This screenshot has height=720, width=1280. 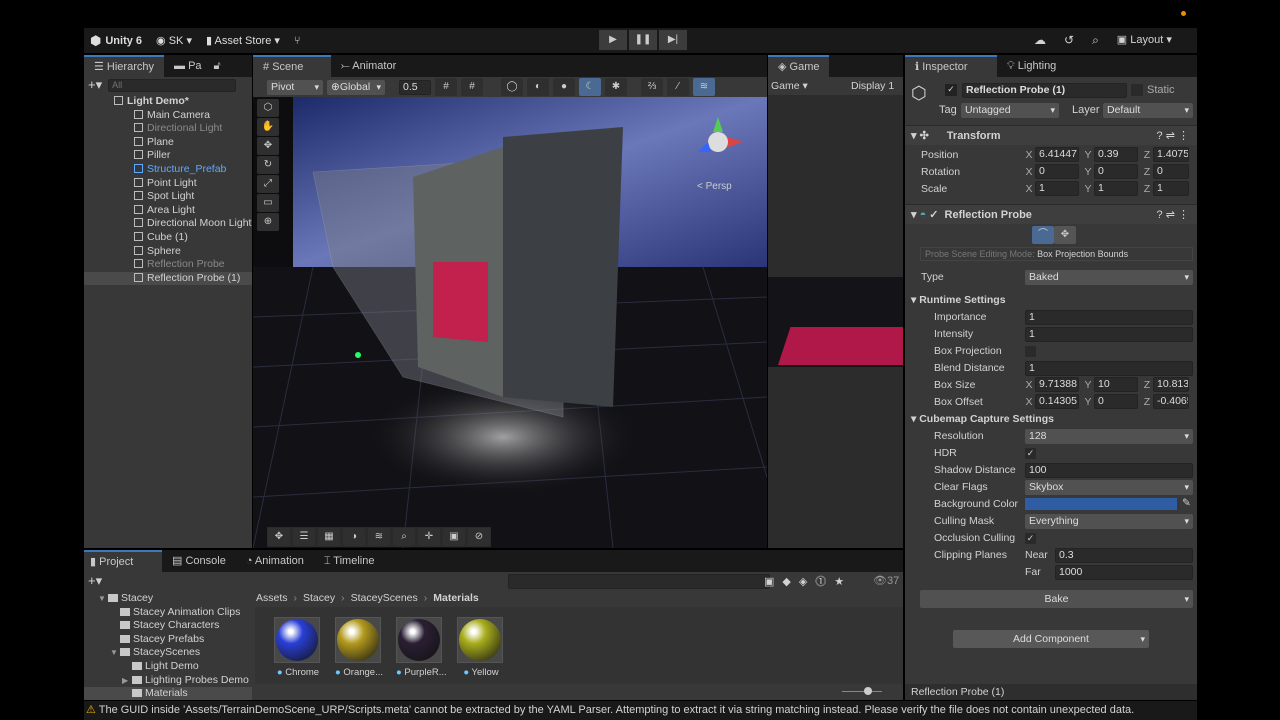 I want to click on audio-icon: ⁄, so click(x=678, y=87).